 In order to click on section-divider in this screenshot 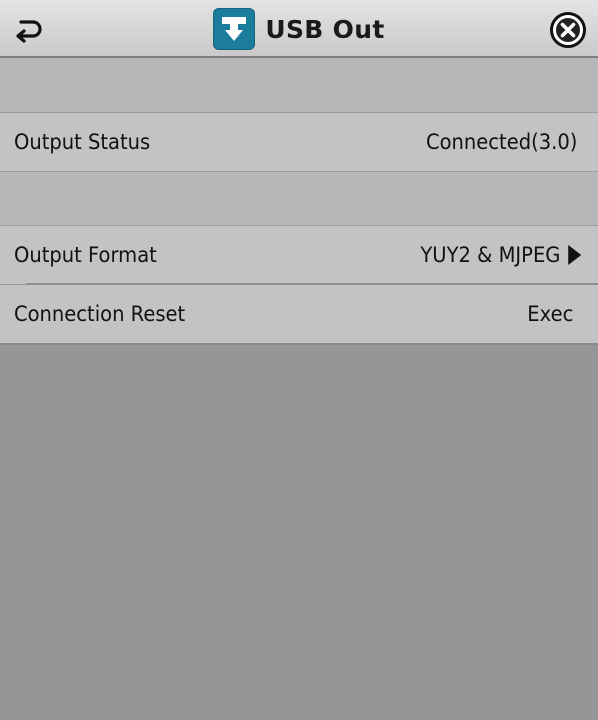, I will do `click(299, 344)`.